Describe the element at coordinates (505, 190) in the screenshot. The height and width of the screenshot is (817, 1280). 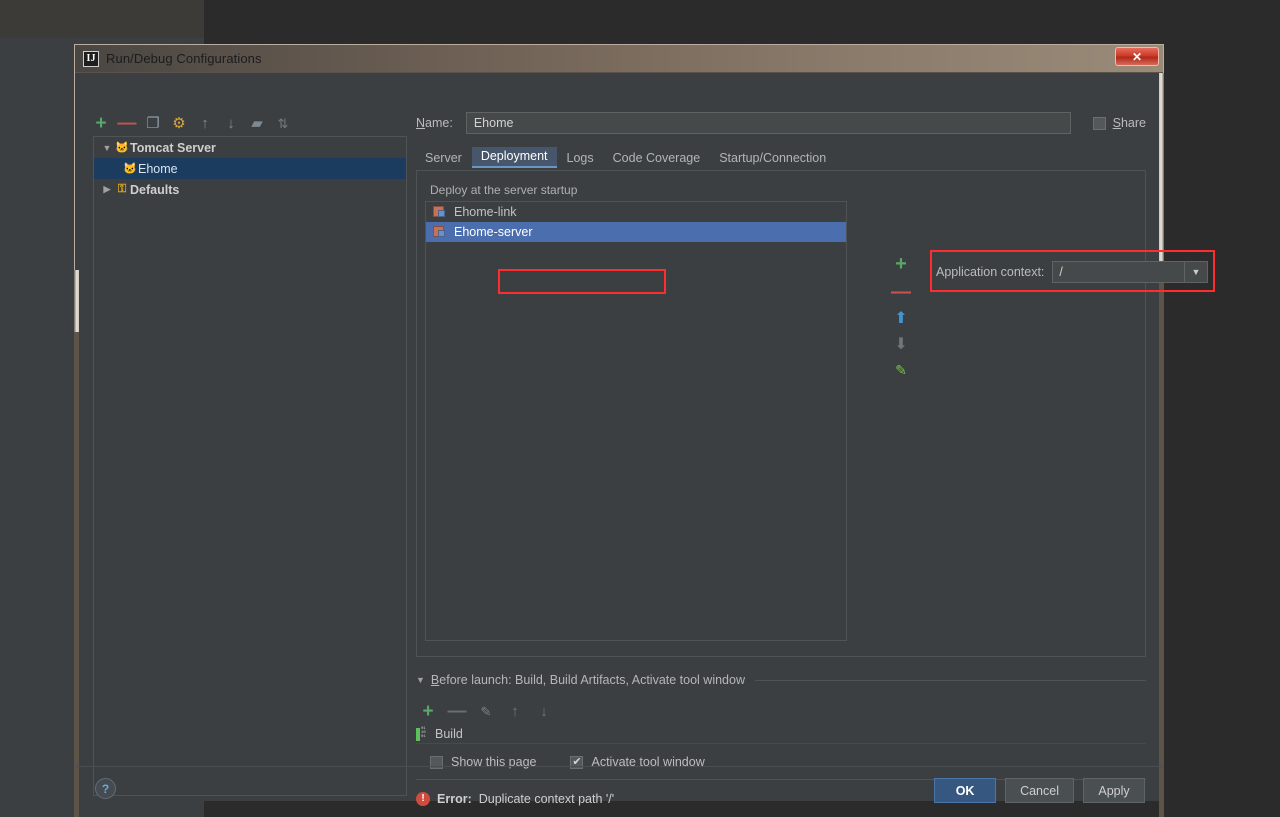
I see `deploy-group-title: Deploy at the server startup` at that location.